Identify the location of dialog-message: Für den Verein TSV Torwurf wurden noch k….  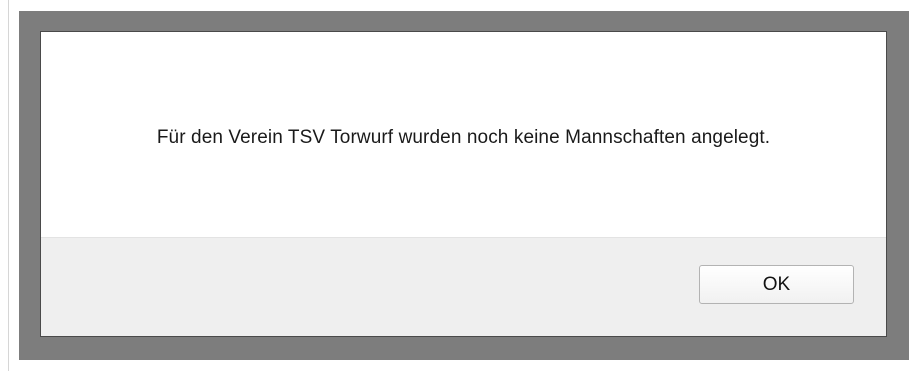
(463, 137).